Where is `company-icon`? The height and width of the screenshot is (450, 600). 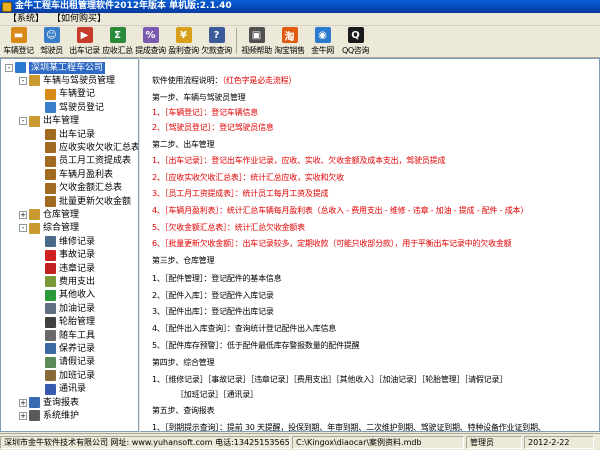 company-icon is located at coordinates (20, 67).